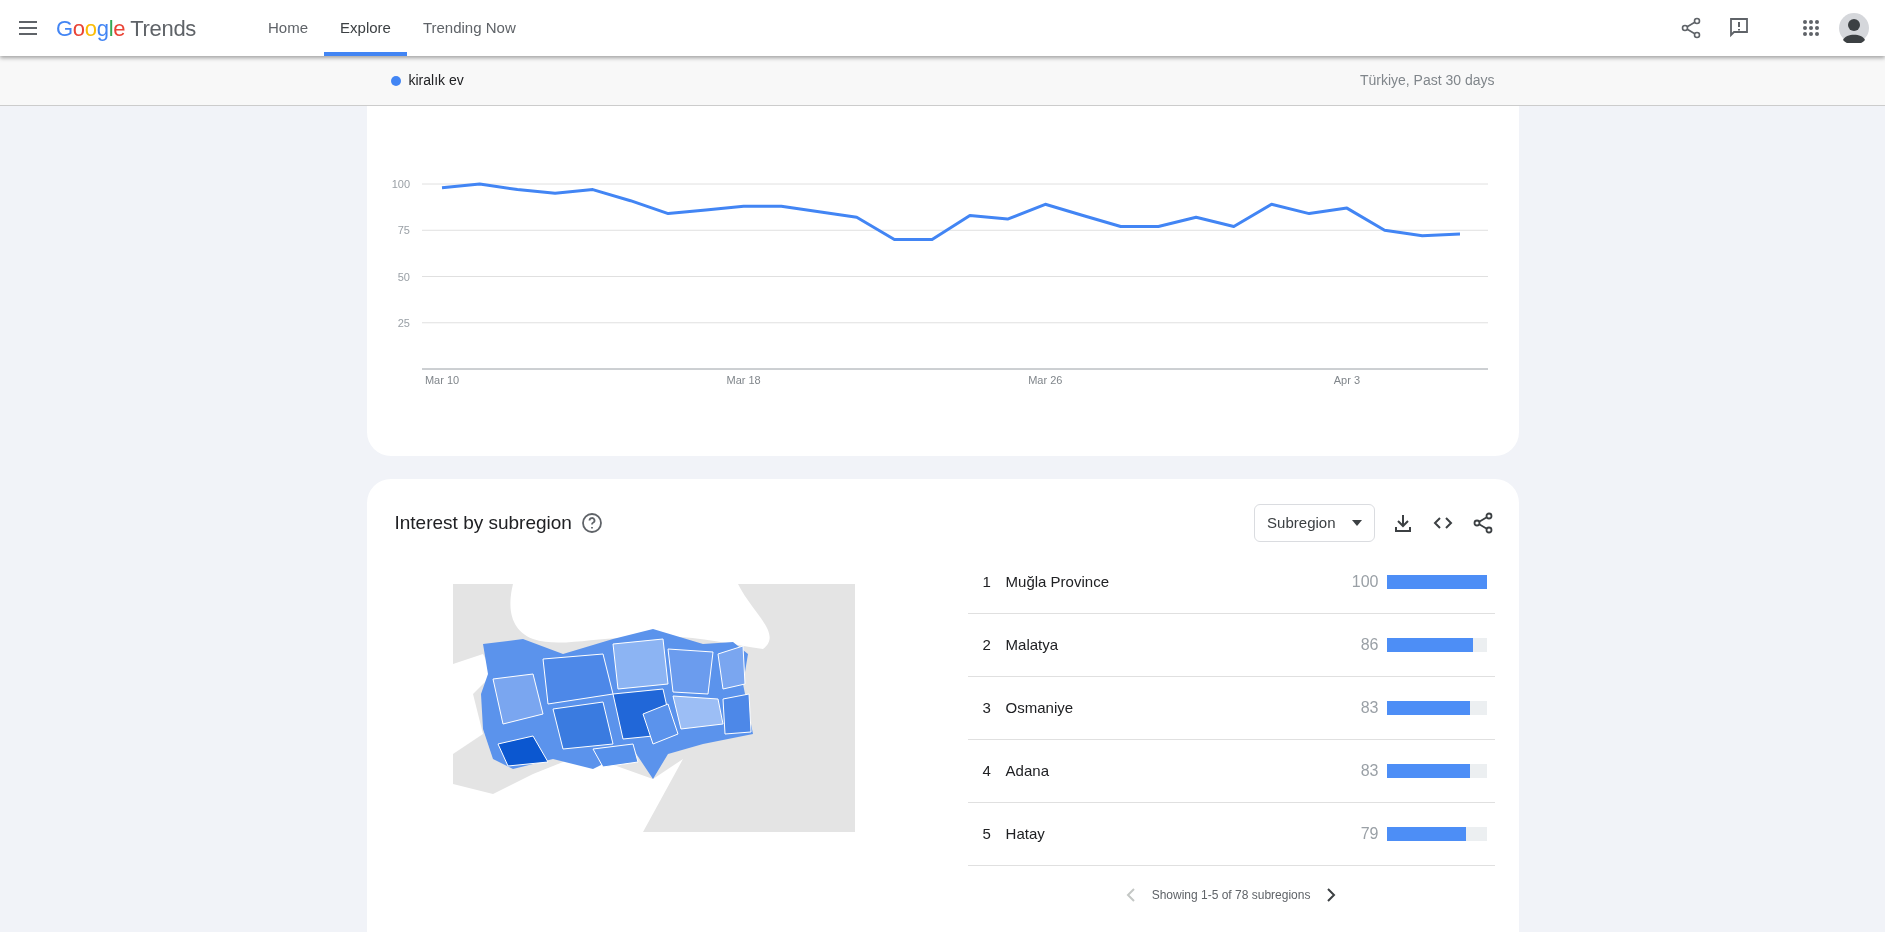 This screenshot has height=932, width=1885. Describe the element at coordinates (400, 184) in the screenshot. I see `y-tick-label: 100` at that location.